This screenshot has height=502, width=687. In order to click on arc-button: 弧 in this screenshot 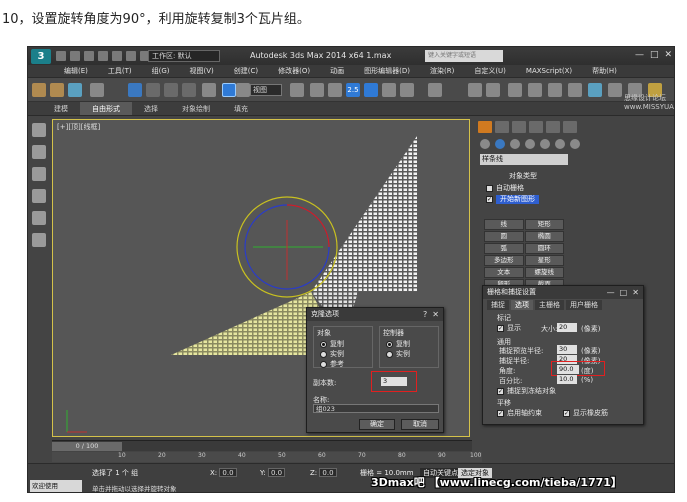, I will do `click(504, 248)`.